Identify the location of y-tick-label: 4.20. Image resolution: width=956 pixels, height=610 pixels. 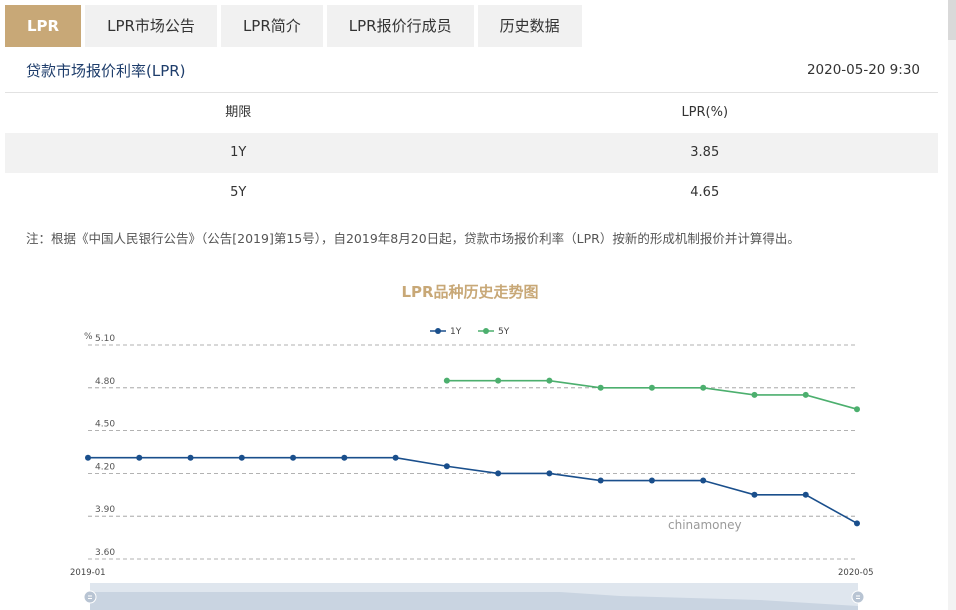
(105, 467).